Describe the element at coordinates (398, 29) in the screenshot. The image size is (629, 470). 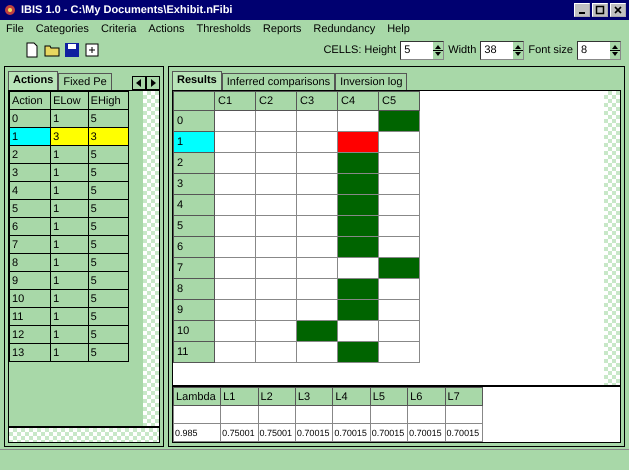
I see `menu-item: Help` at that location.